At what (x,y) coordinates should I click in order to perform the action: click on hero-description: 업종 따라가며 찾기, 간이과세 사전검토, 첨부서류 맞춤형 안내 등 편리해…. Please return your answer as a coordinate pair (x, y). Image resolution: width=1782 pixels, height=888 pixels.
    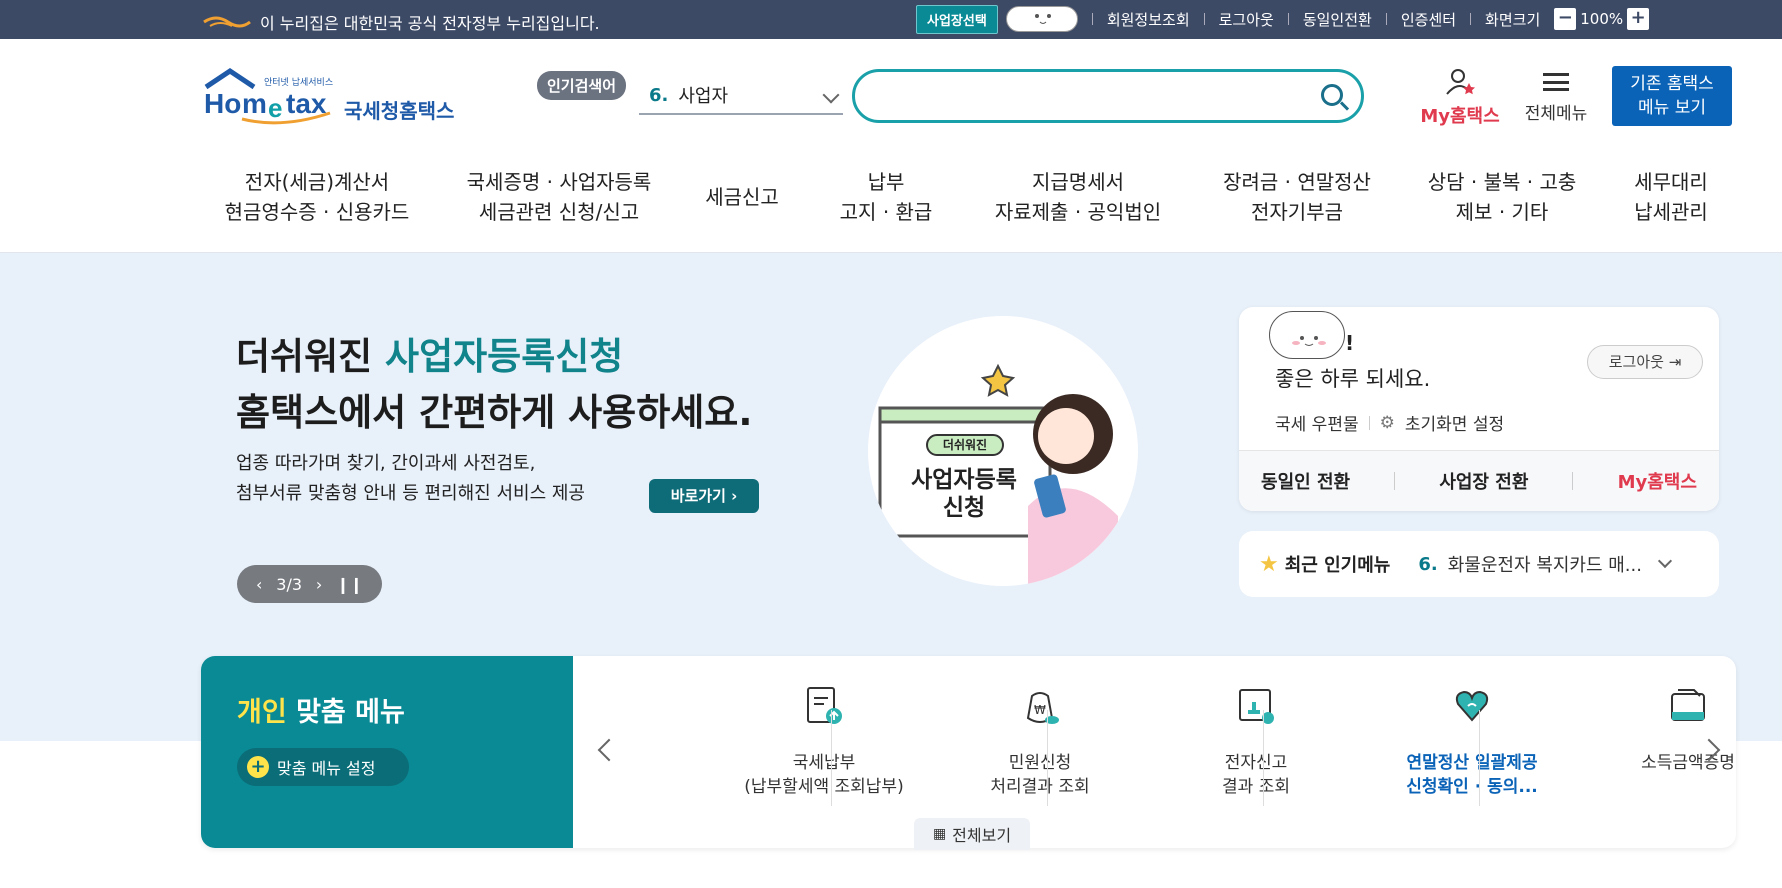
    Looking at the image, I should click on (410, 478).